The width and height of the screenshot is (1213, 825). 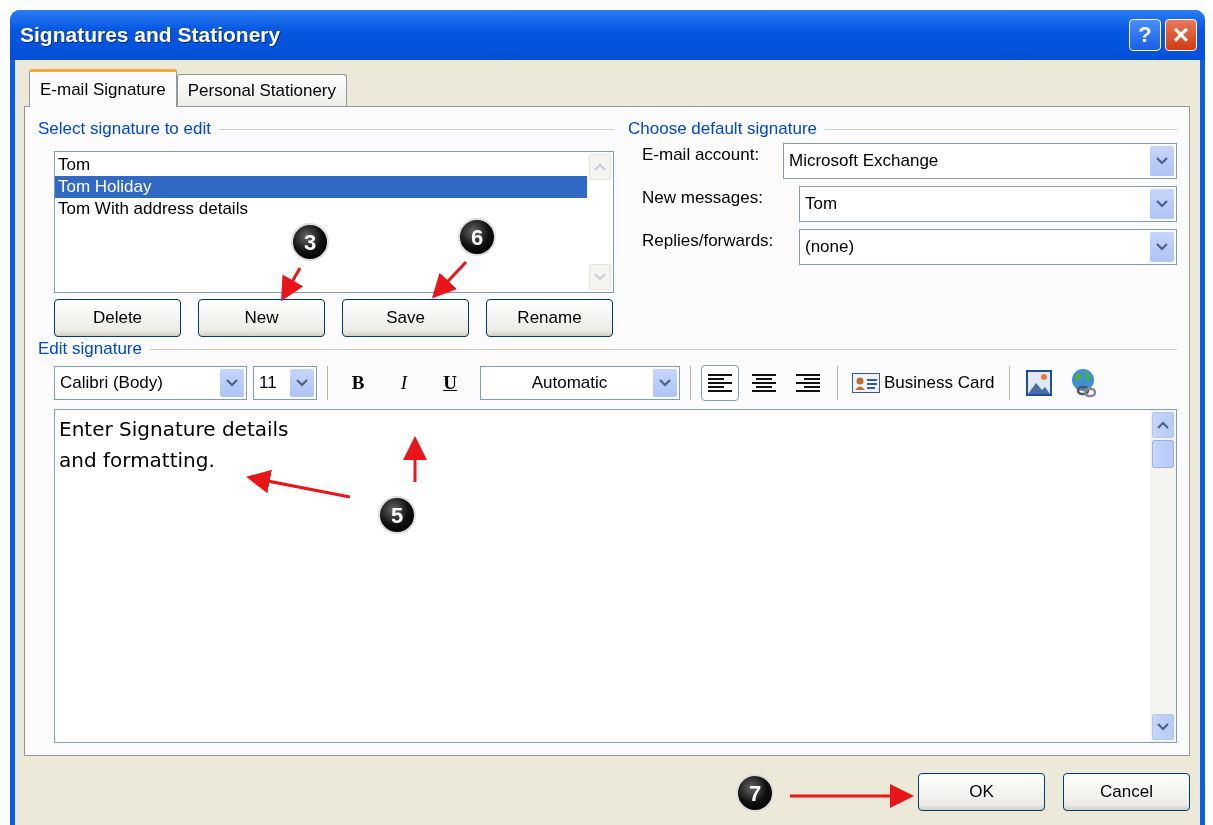 I want to click on step-number-badge: 6, so click(x=477, y=237).